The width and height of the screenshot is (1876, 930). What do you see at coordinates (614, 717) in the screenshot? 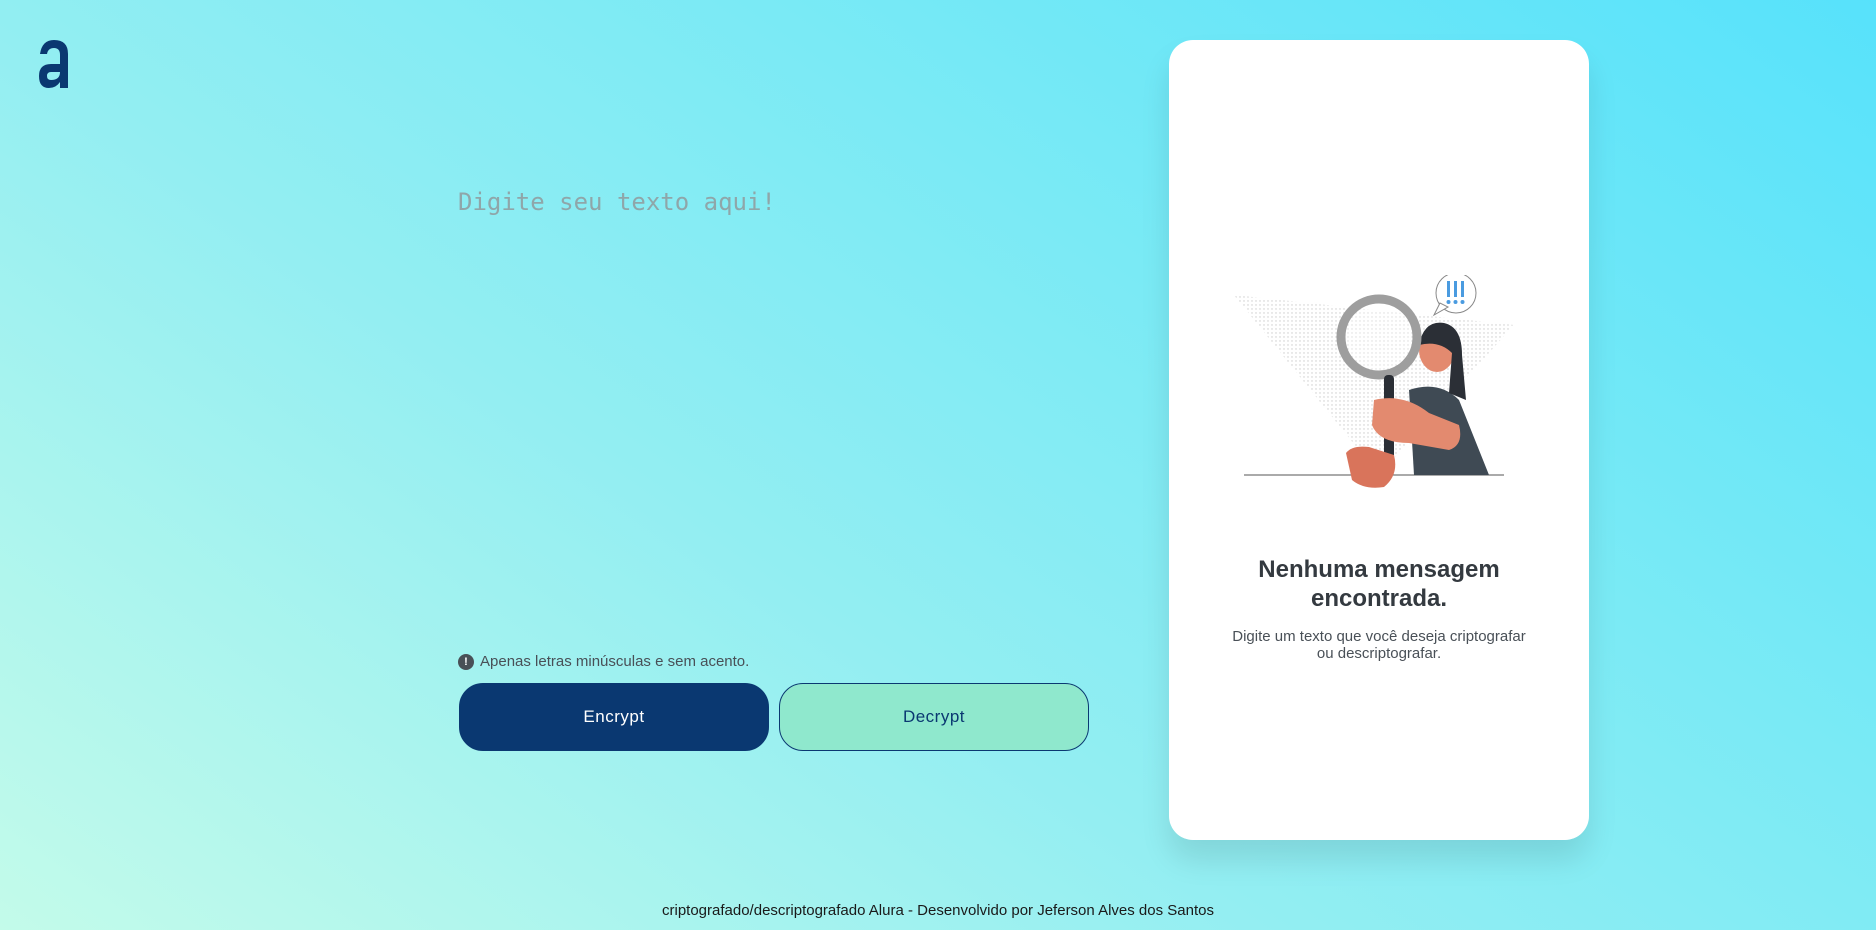
I see `encrypt-button: Encrypt` at bounding box center [614, 717].